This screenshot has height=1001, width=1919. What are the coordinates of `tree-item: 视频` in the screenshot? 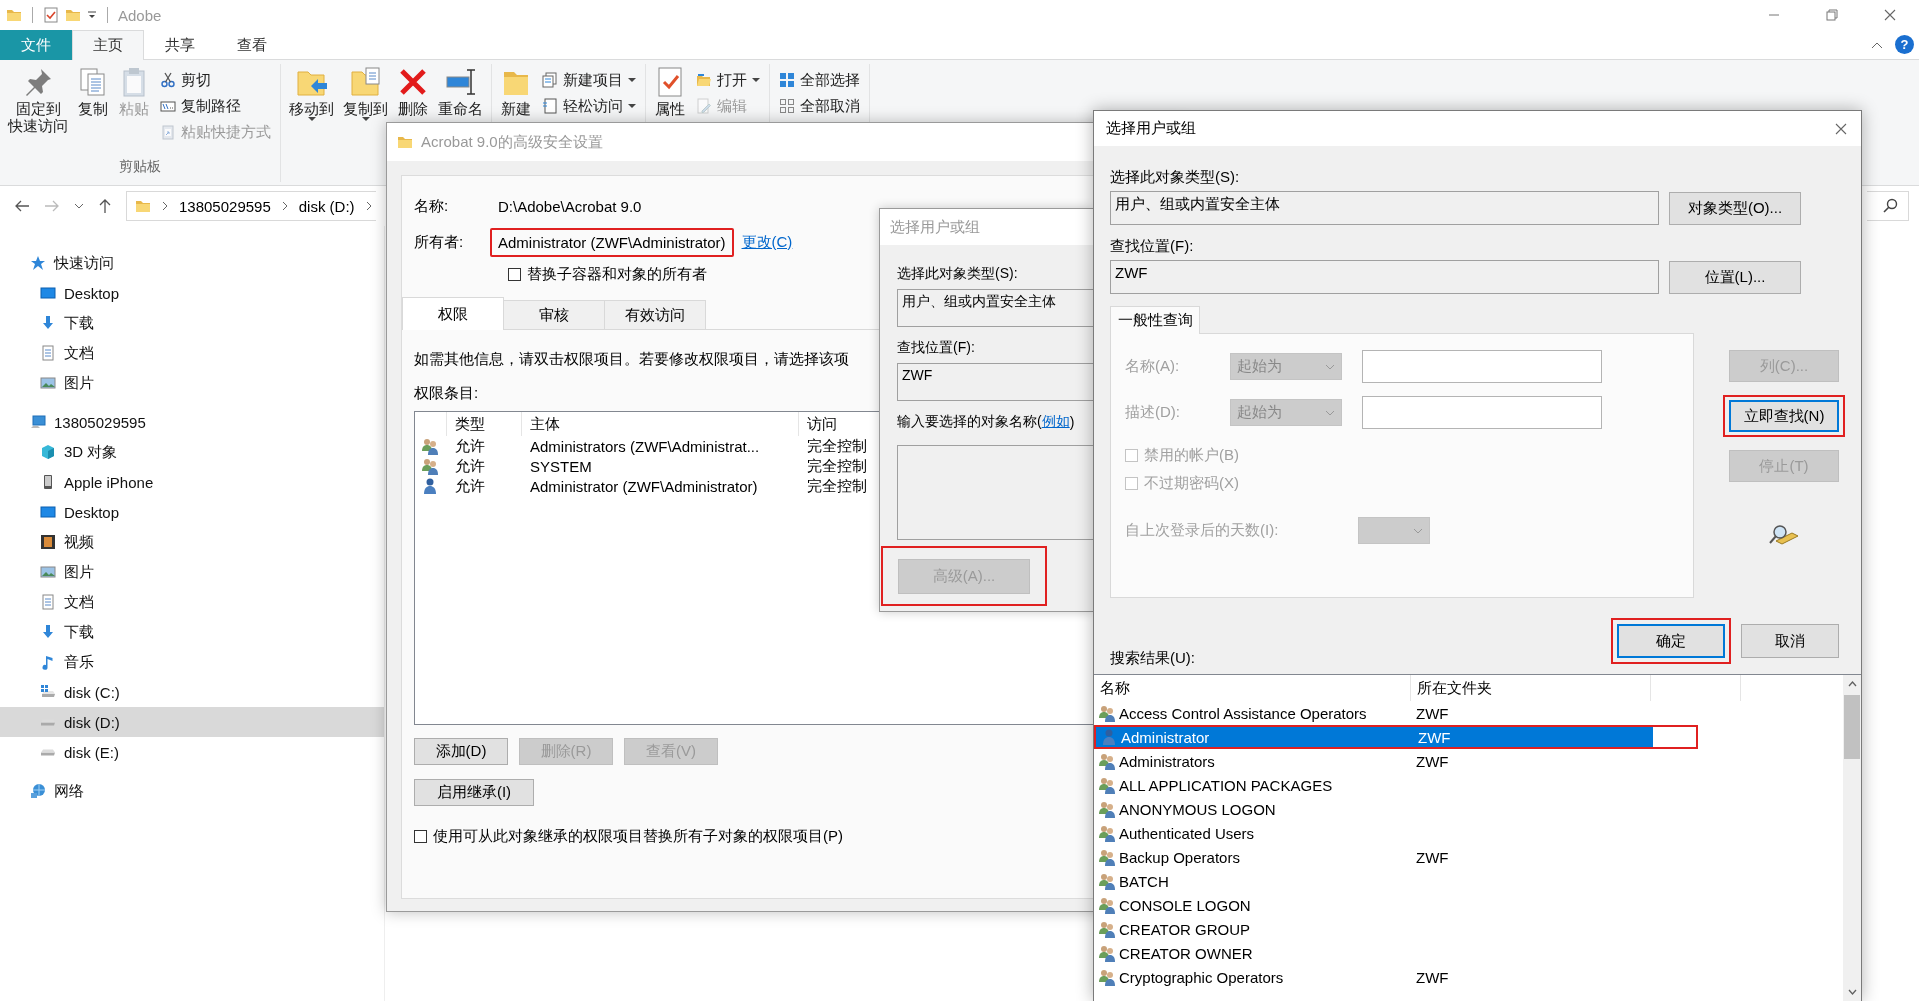 It's located at (192, 542).